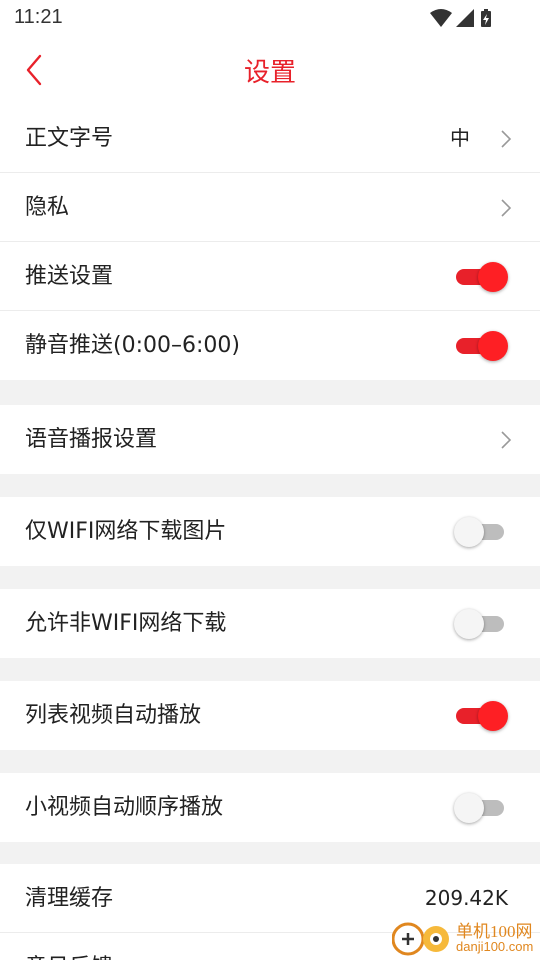 This screenshot has height=960, width=540. Describe the element at coordinates (69, 138) in the screenshot. I see `font-size-label: 正文字号` at that location.